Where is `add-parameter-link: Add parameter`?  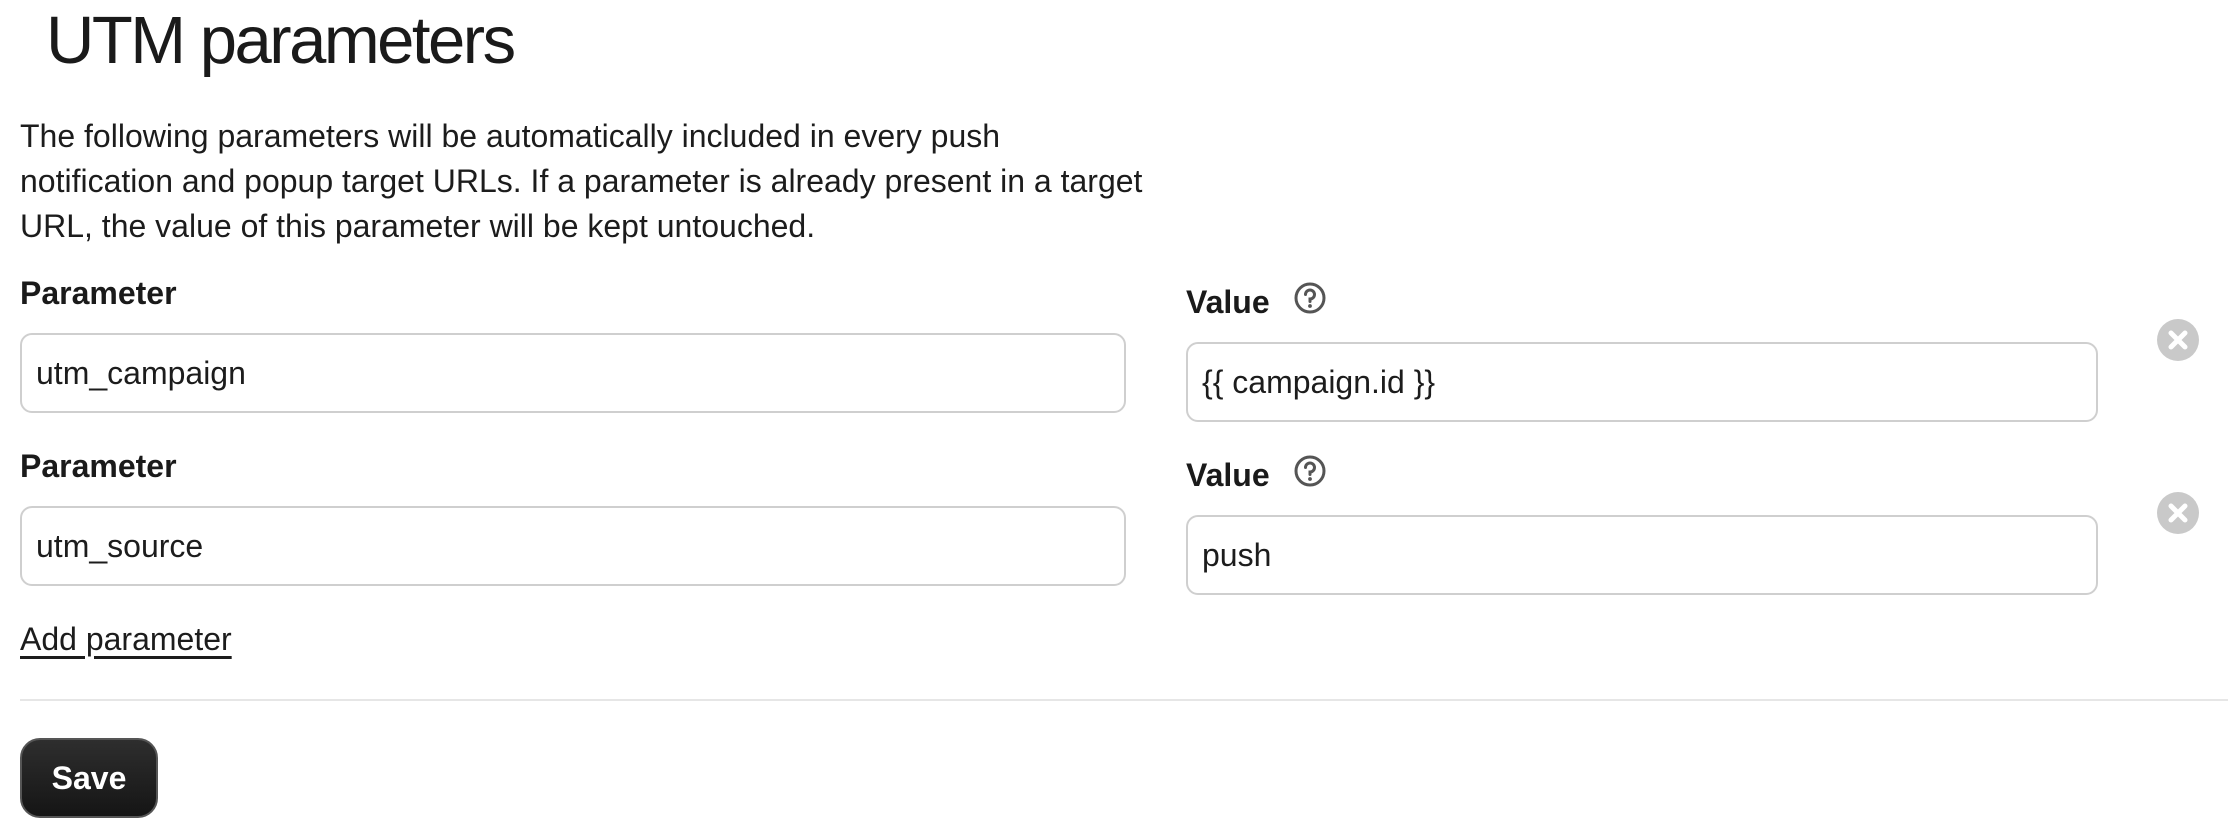 add-parameter-link: Add parameter is located at coordinates (126, 639).